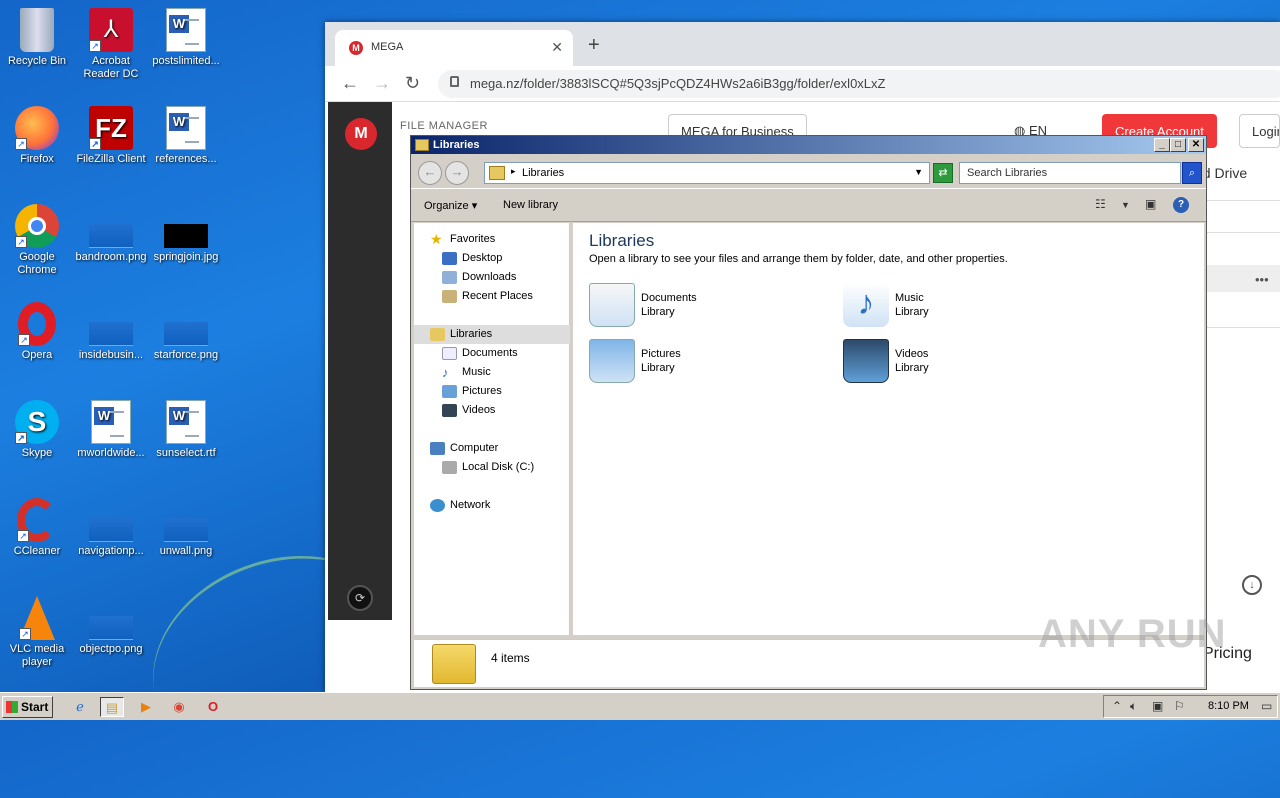 This screenshot has width=1280, height=798. I want to click on start-button: Start, so click(27, 707).